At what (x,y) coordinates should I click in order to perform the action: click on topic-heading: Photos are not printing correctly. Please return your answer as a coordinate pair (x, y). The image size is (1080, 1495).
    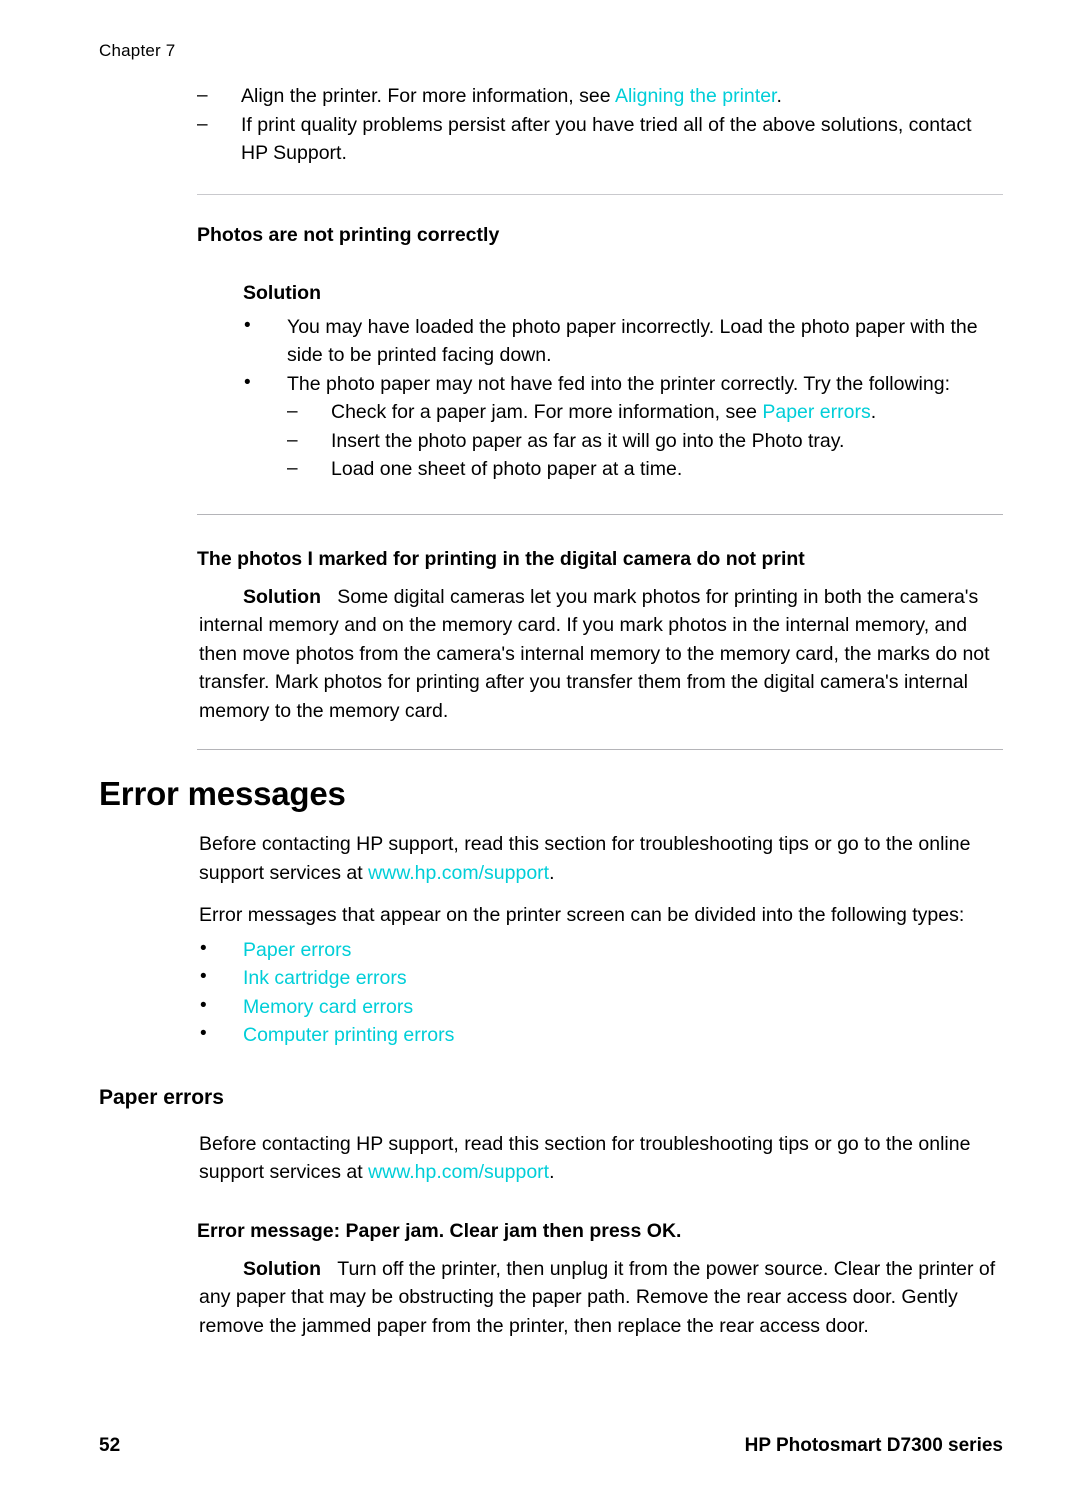
    Looking at the image, I should click on (348, 234).